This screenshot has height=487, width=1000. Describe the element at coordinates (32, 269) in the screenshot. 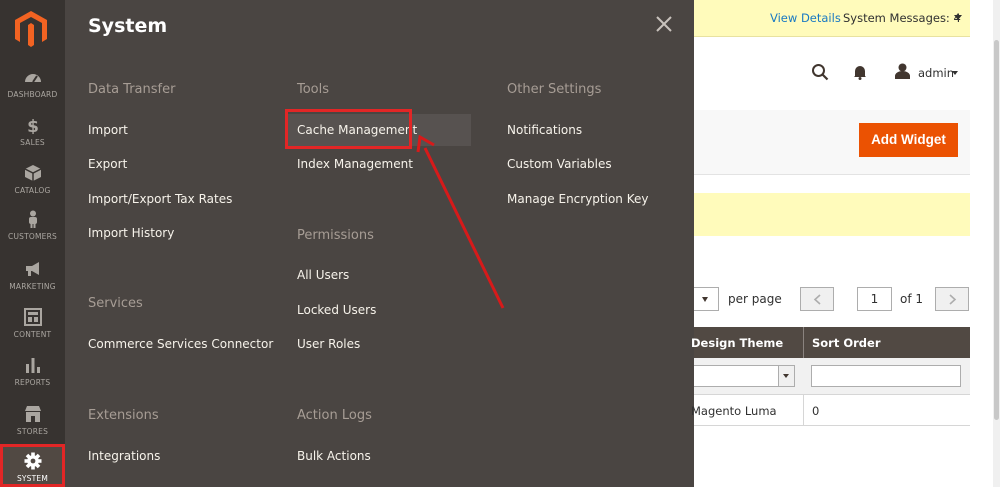

I see `megaphone-icon` at that location.